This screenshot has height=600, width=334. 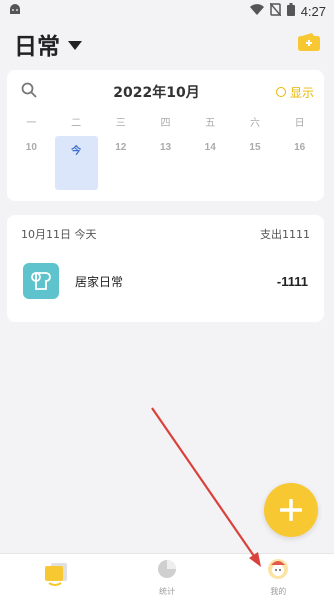 I want to click on tab-mine: 我的, so click(x=278, y=577).